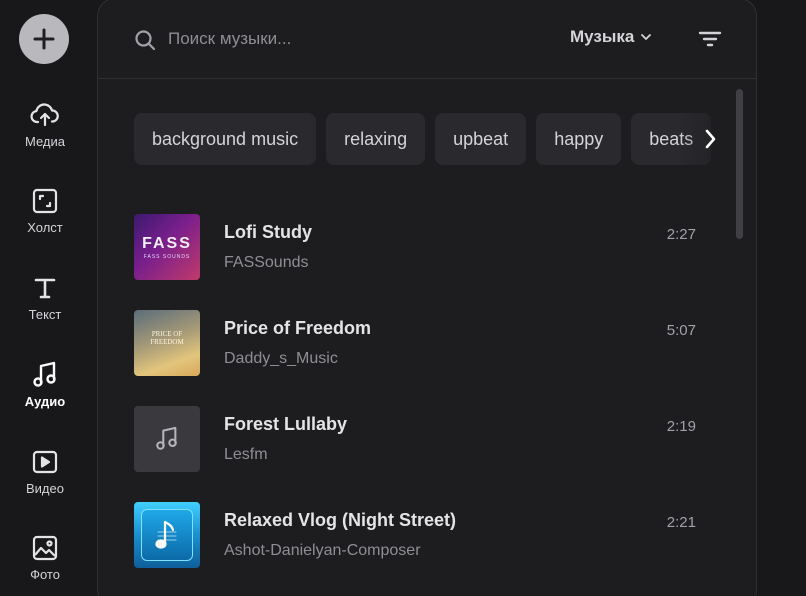 This screenshot has width=806, height=596. Describe the element at coordinates (681, 522) in the screenshot. I see `track-duration: 2:21` at that location.